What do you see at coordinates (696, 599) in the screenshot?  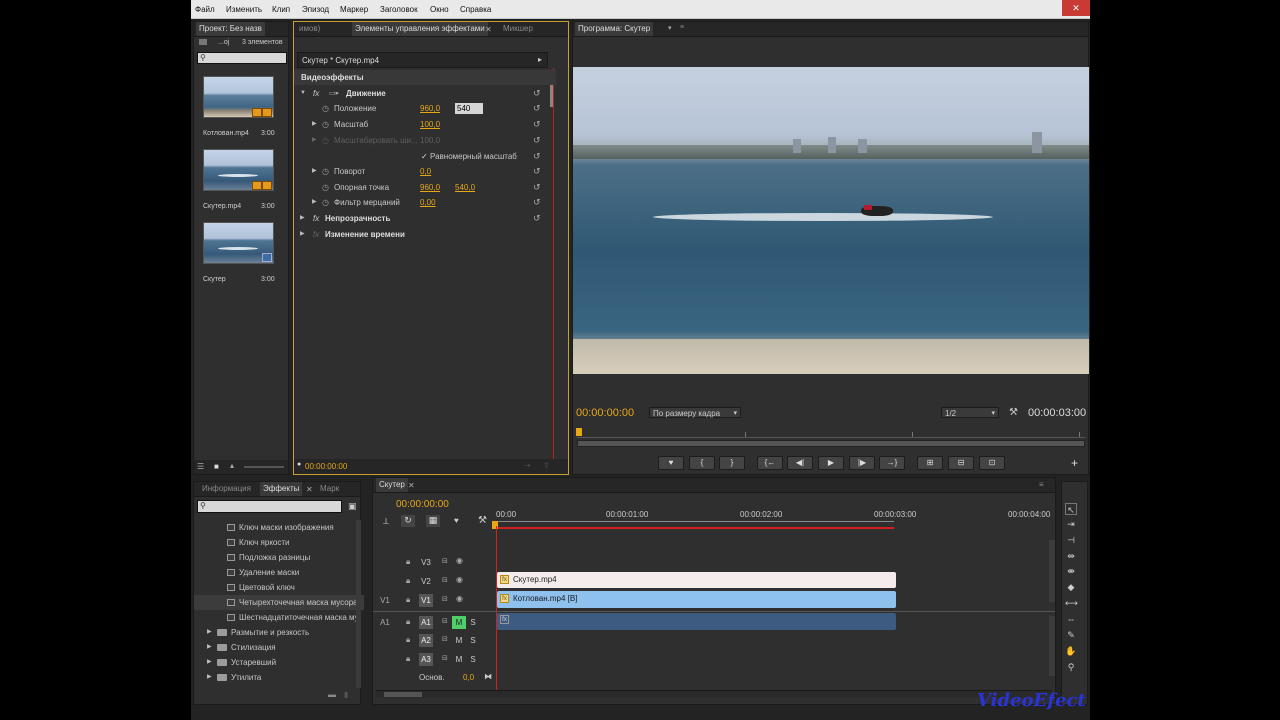 I see `clip-v1-kotlovan: fx Котлован.mp4 [В]` at bounding box center [696, 599].